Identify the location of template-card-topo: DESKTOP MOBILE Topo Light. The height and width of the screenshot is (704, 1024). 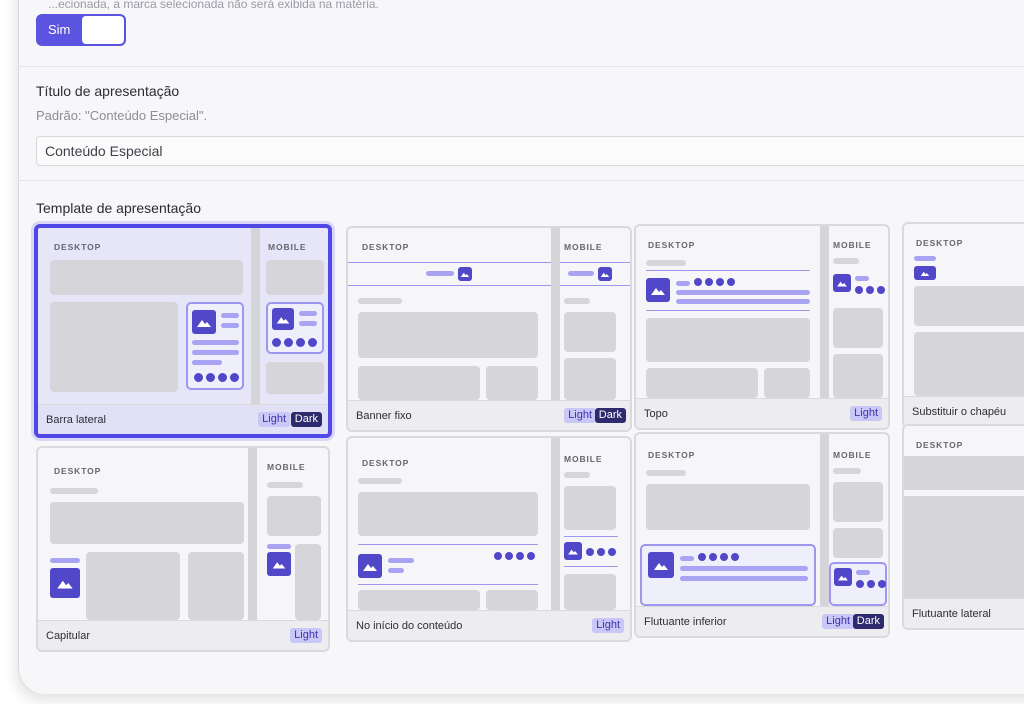
(762, 327).